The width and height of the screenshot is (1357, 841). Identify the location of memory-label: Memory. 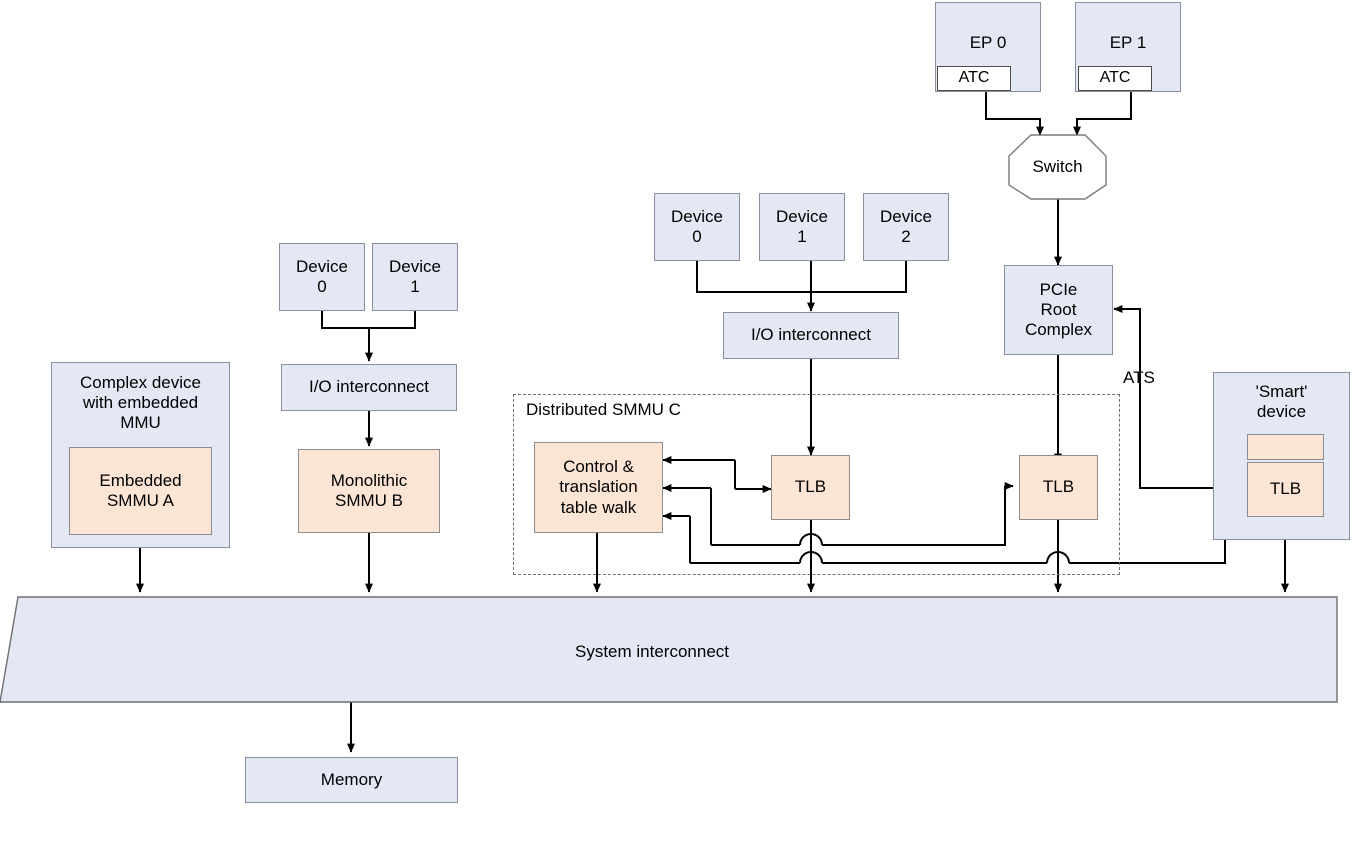
(351, 779).